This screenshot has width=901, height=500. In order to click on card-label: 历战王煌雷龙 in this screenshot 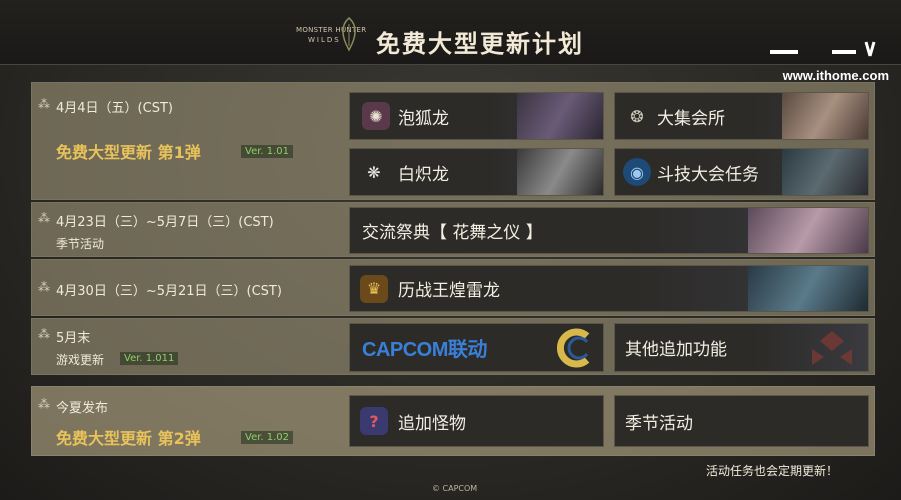, I will do `click(449, 291)`.